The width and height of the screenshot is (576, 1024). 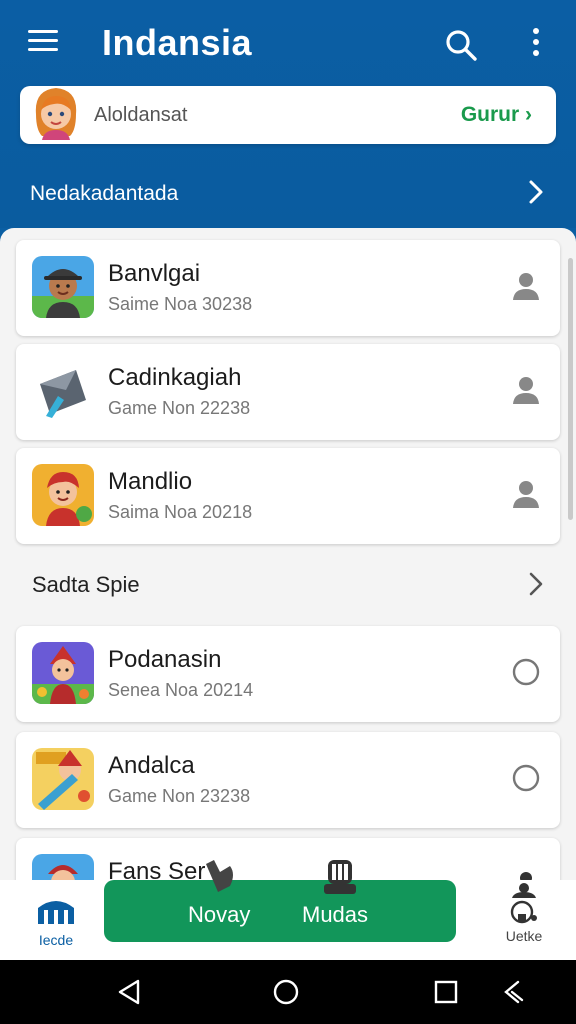 I want to click on avatar-girl-icon, so click(x=56, y=114).